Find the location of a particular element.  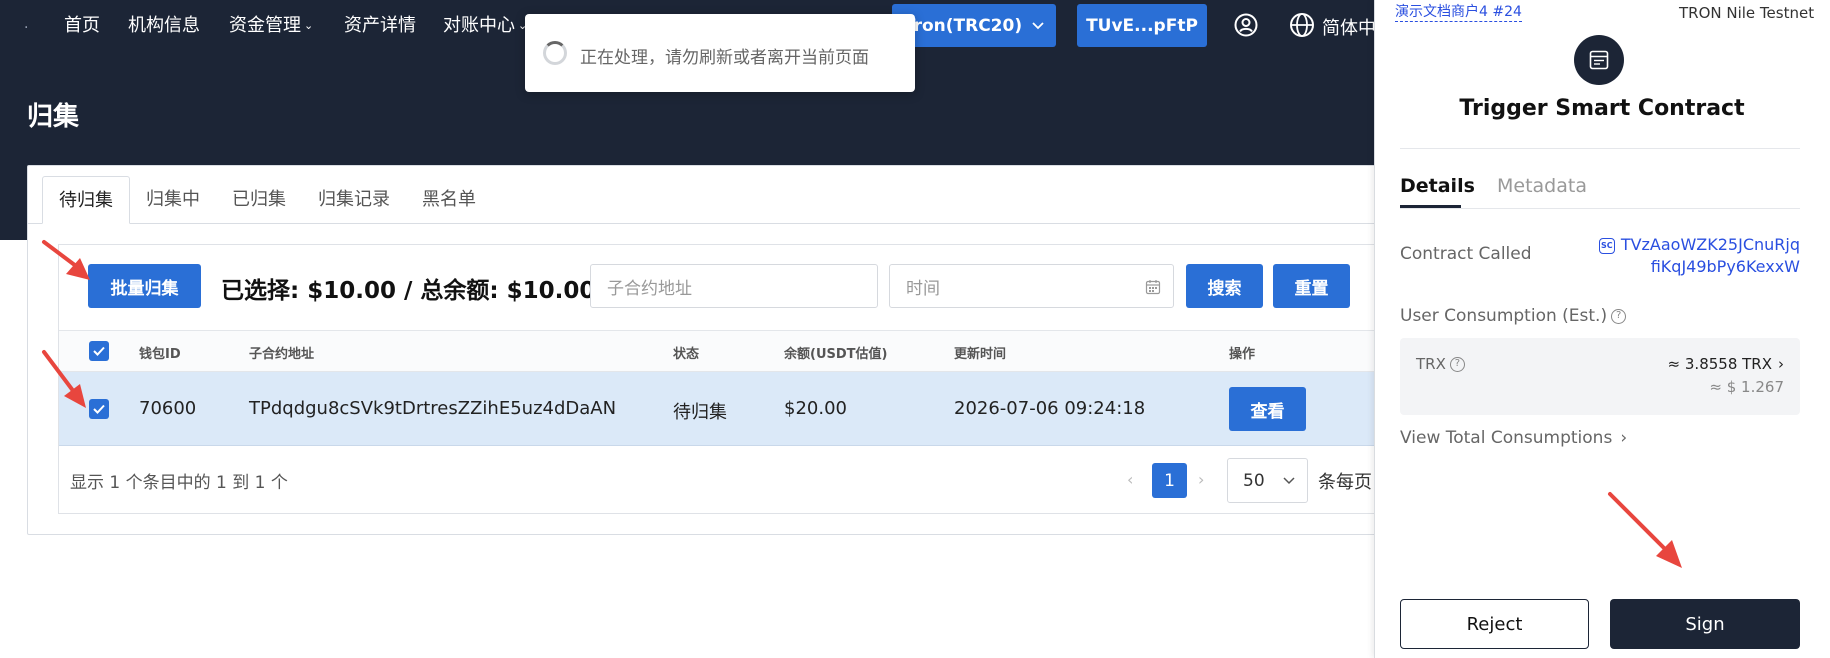

selection-summary: 已选择: $10.00 / 总余额: $10.00 is located at coordinates (408, 291).